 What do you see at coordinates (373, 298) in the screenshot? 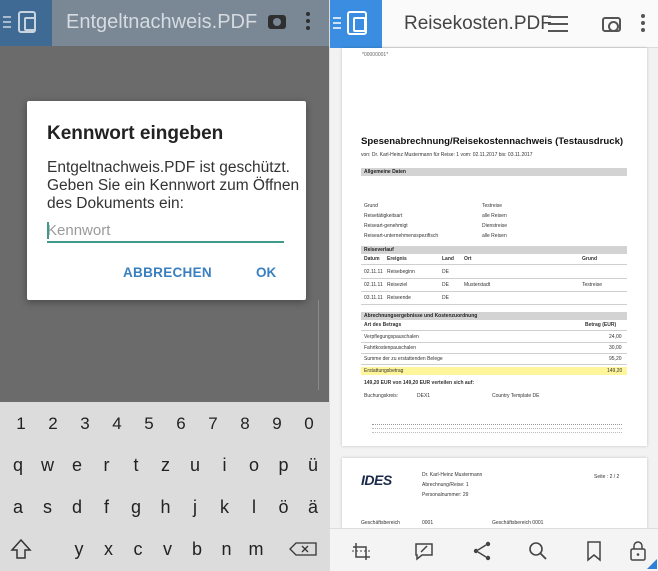
I see `course-cell: 03.11.11` at bounding box center [373, 298].